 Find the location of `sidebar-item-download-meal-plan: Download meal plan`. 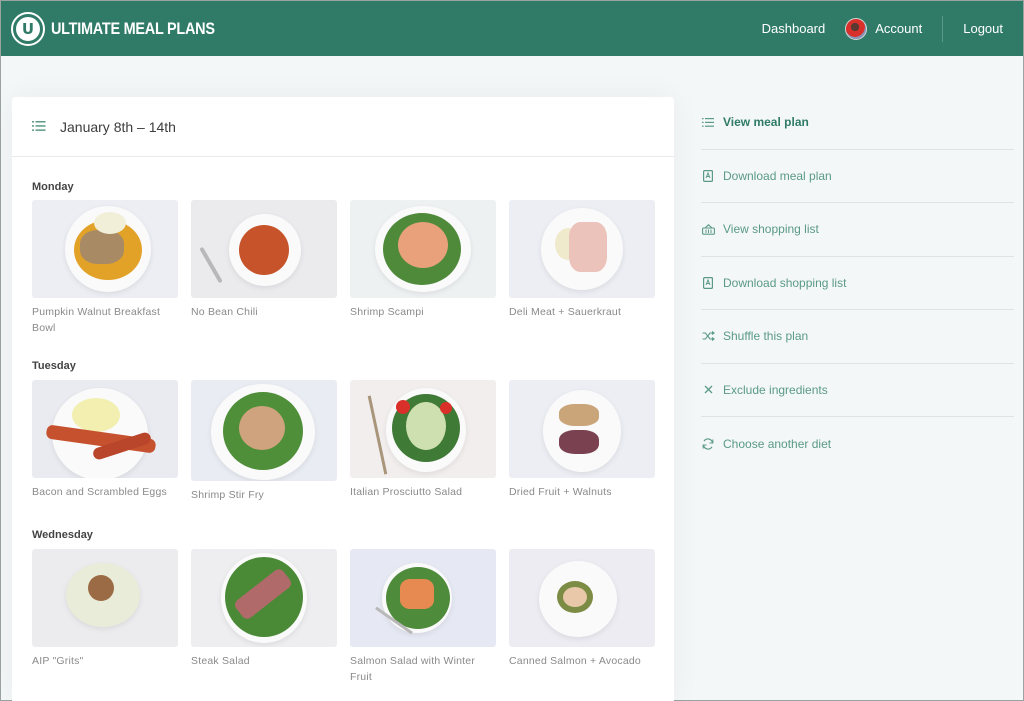

sidebar-item-download-meal-plan: Download meal plan is located at coordinates (857, 176).